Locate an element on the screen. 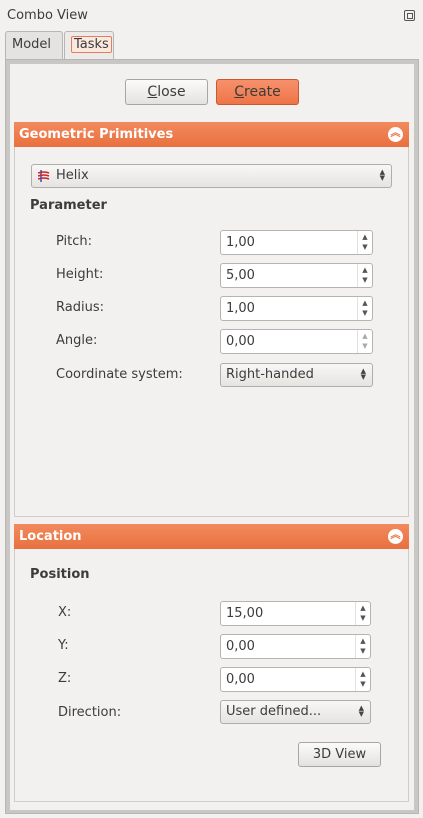 This screenshot has width=423, height=818. z-input: 0,00 ▲ ▼ is located at coordinates (295, 679).